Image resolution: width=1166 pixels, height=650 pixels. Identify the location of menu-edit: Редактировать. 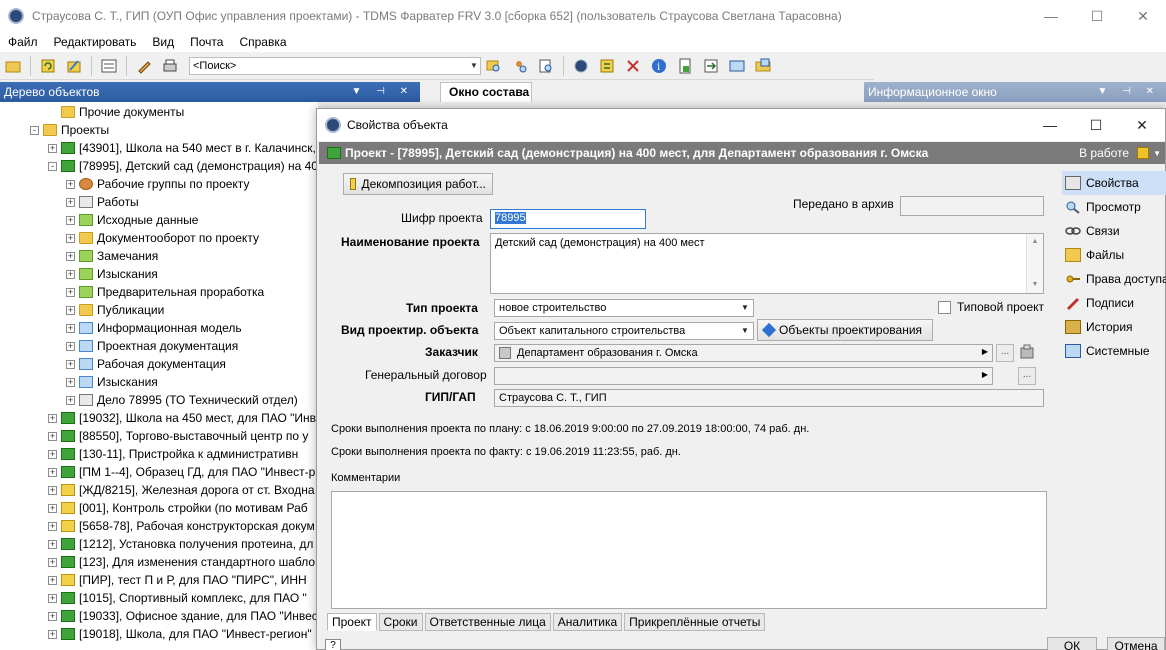
(95, 42).